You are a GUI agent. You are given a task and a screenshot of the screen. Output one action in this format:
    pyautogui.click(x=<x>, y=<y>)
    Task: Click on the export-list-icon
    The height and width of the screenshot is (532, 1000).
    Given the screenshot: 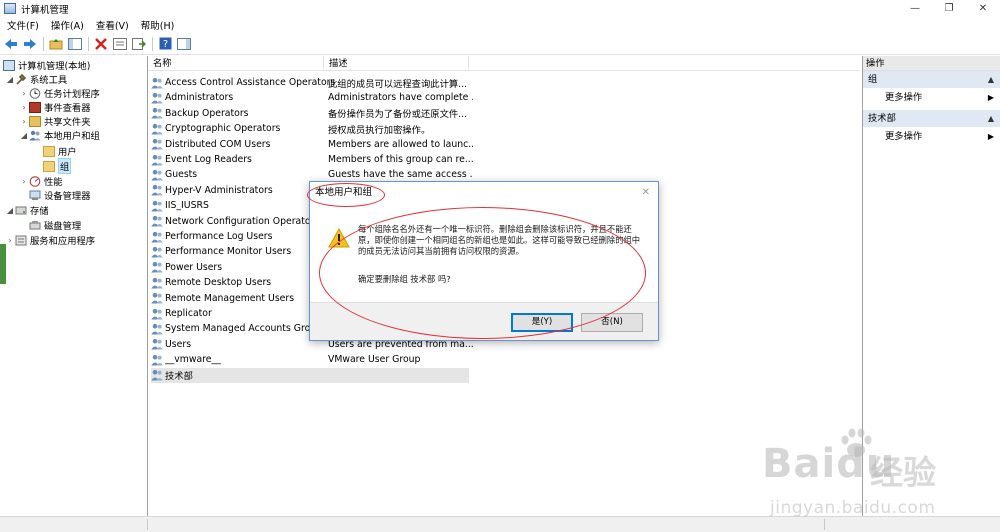 What is the action you would take?
    pyautogui.click(x=139, y=44)
    